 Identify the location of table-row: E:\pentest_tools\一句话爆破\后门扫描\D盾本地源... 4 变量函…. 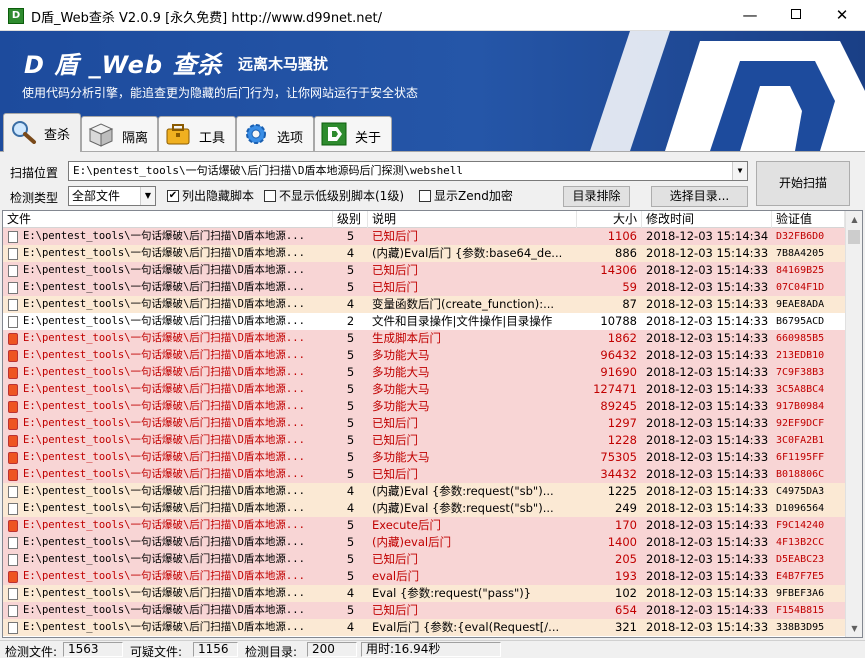
(424, 304).